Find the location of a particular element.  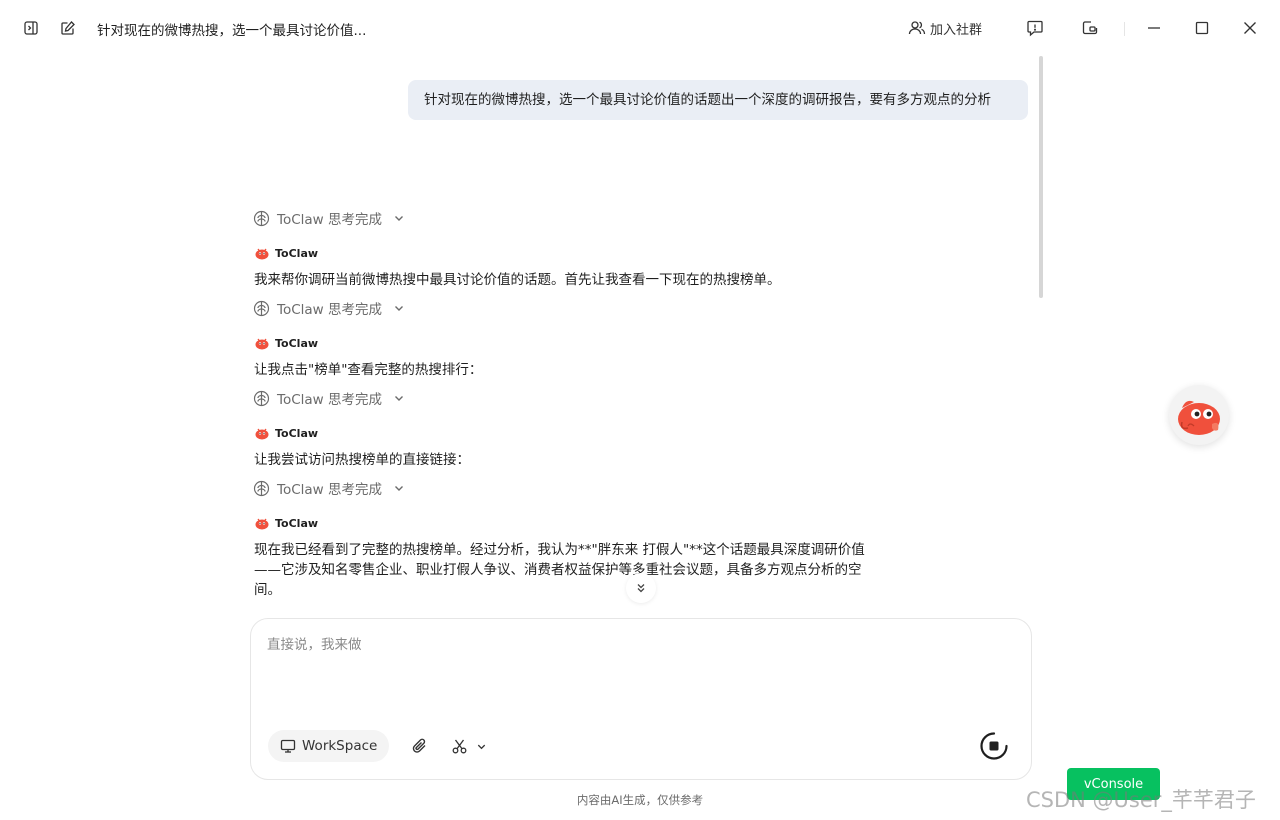

lobster-mascot-icon is located at coordinates (1199, 417).